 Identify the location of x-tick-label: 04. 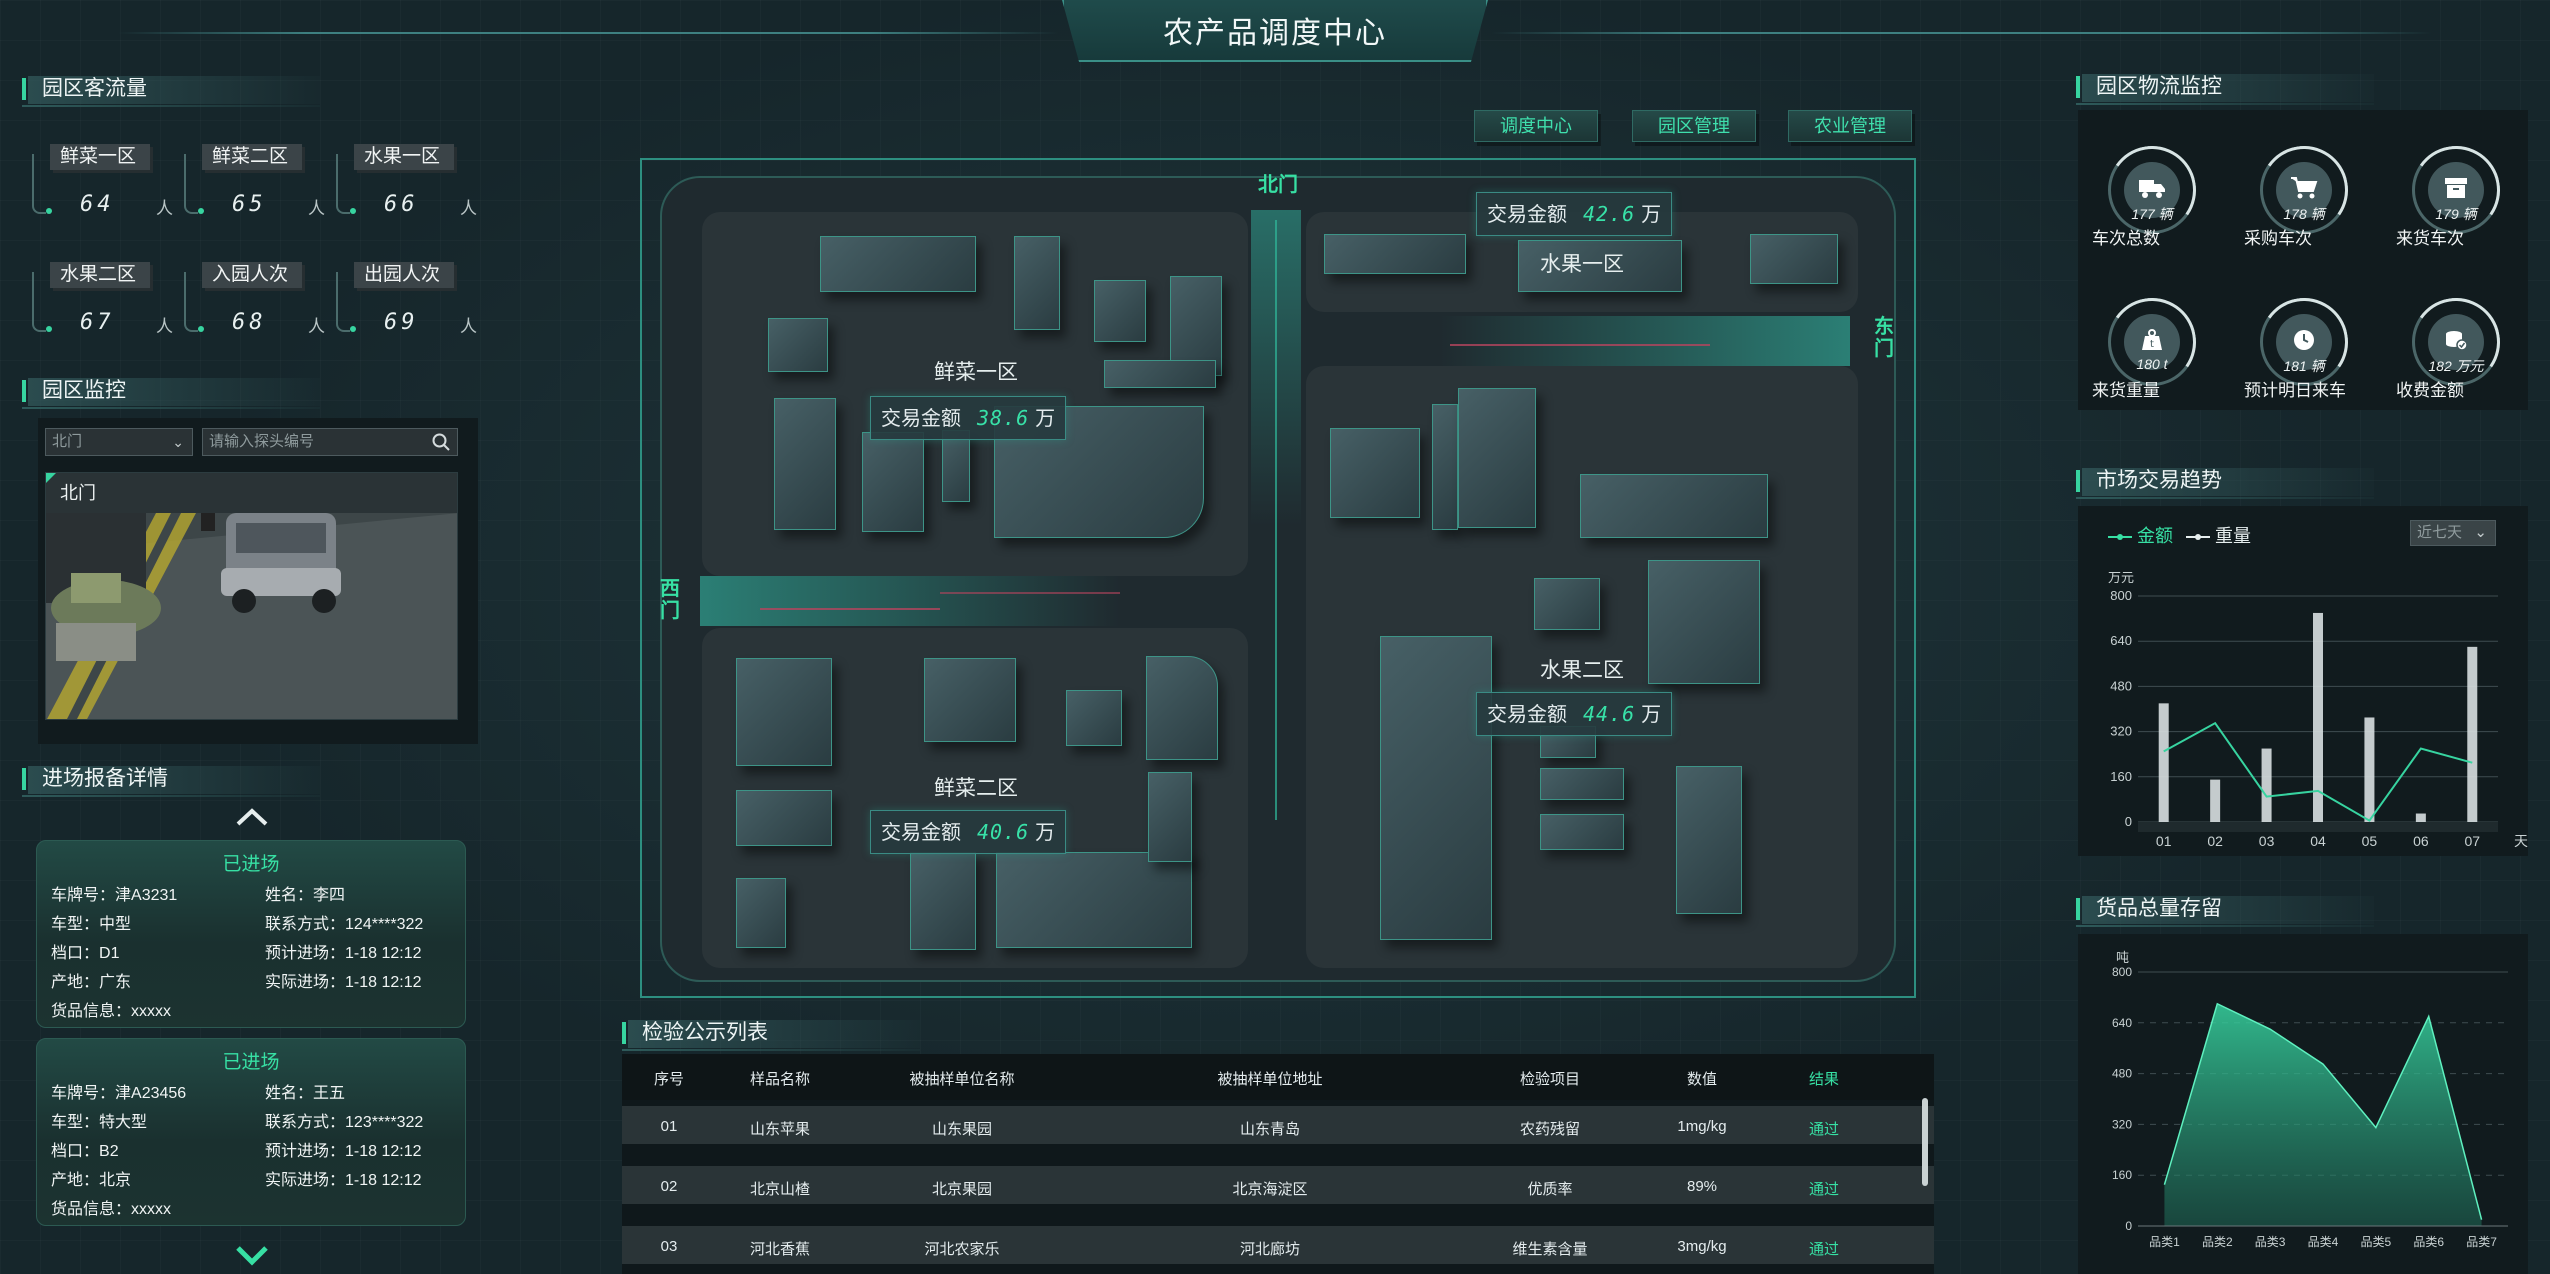
(2318, 841).